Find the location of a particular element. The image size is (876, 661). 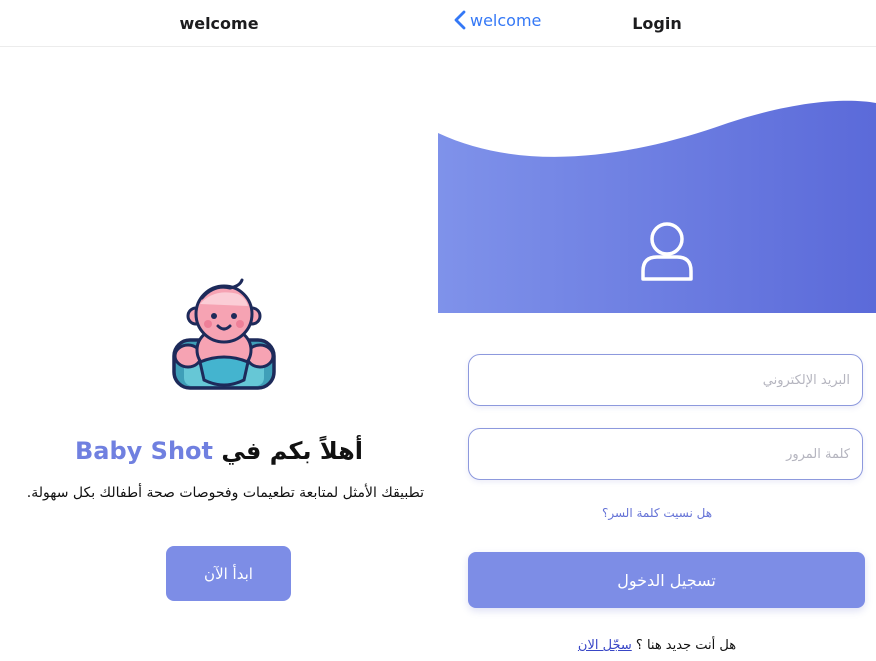

back-label: welcome is located at coordinates (506, 20).